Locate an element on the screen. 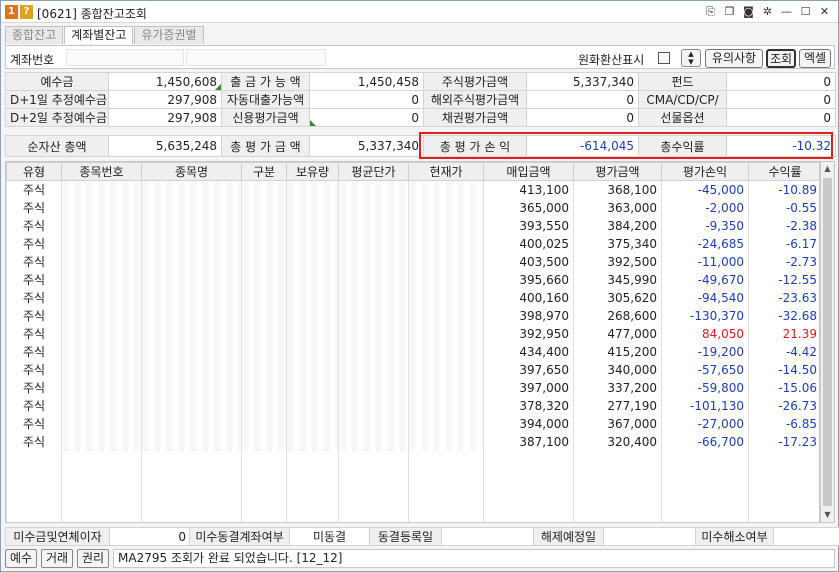 The height and width of the screenshot is (572, 839). fx-display-checkbox is located at coordinates (664, 58).